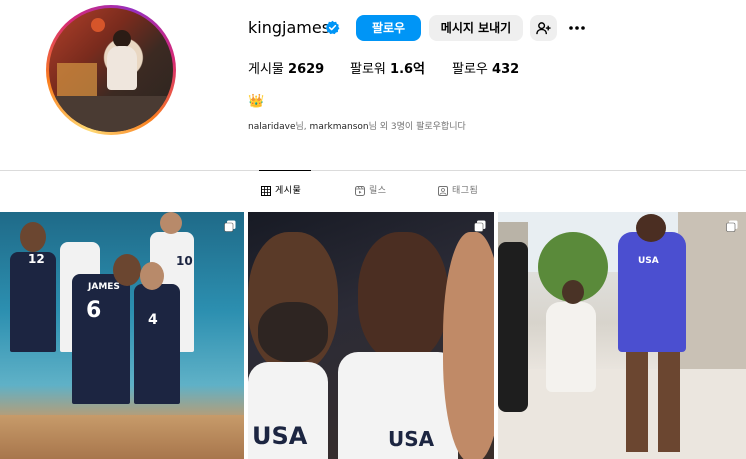 This screenshot has height=459, width=746. What do you see at coordinates (476, 28) in the screenshot?
I see `message-button: 메시지 보내기` at bounding box center [476, 28].